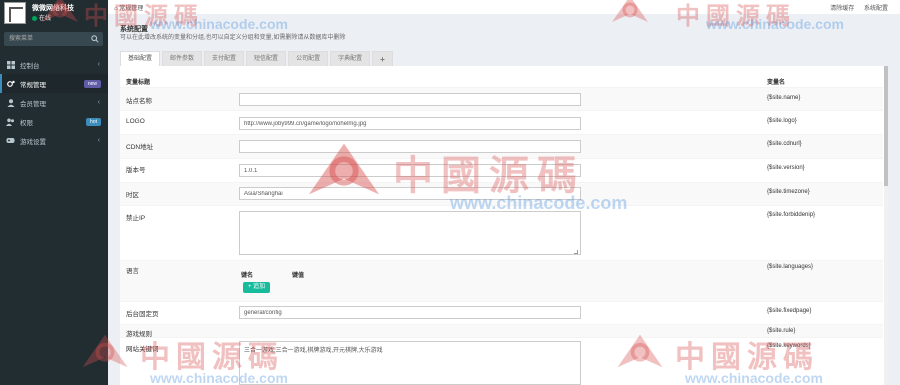 The width and height of the screenshot is (900, 385). Describe the element at coordinates (54, 121) in the screenshot. I see `sidebar-item-auth: 权限 hot` at that location.